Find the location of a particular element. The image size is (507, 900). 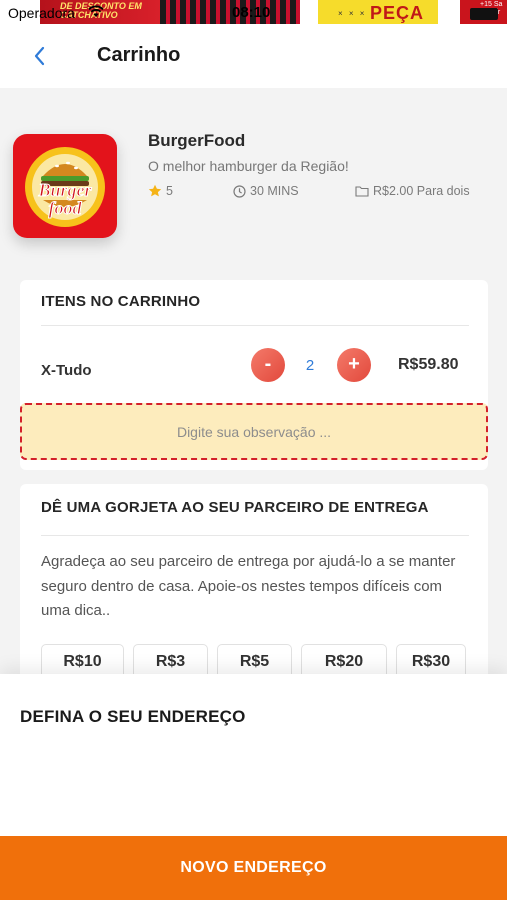

delivery-time-value: 30 MINS is located at coordinates (274, 191).